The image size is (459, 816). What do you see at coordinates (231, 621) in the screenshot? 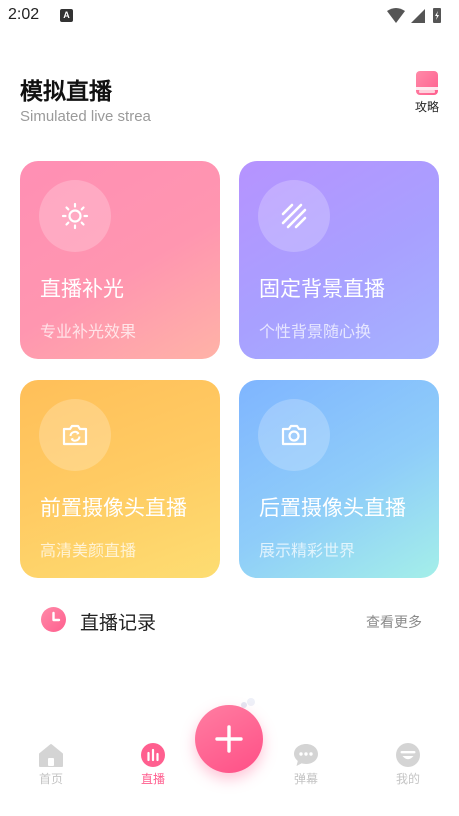
I see `live-record-row: 直播记录 查看更多` at bounding box center [231, 621].